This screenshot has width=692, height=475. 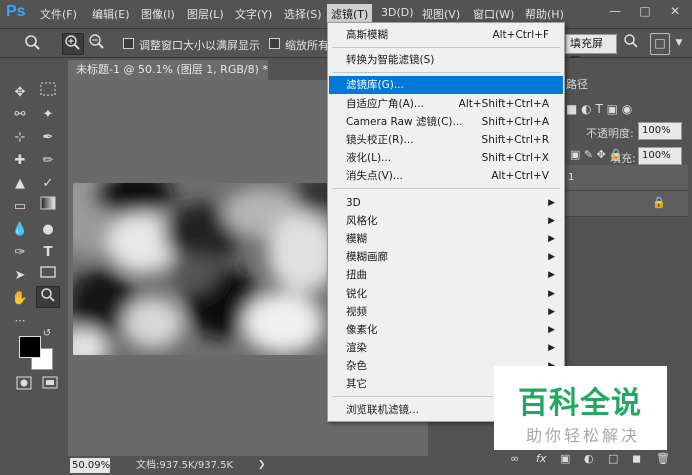 What do you see at coordinates (128, 43) in the screenshot?
I see `resize-window-checkbox` at bounding box center [128, 43].